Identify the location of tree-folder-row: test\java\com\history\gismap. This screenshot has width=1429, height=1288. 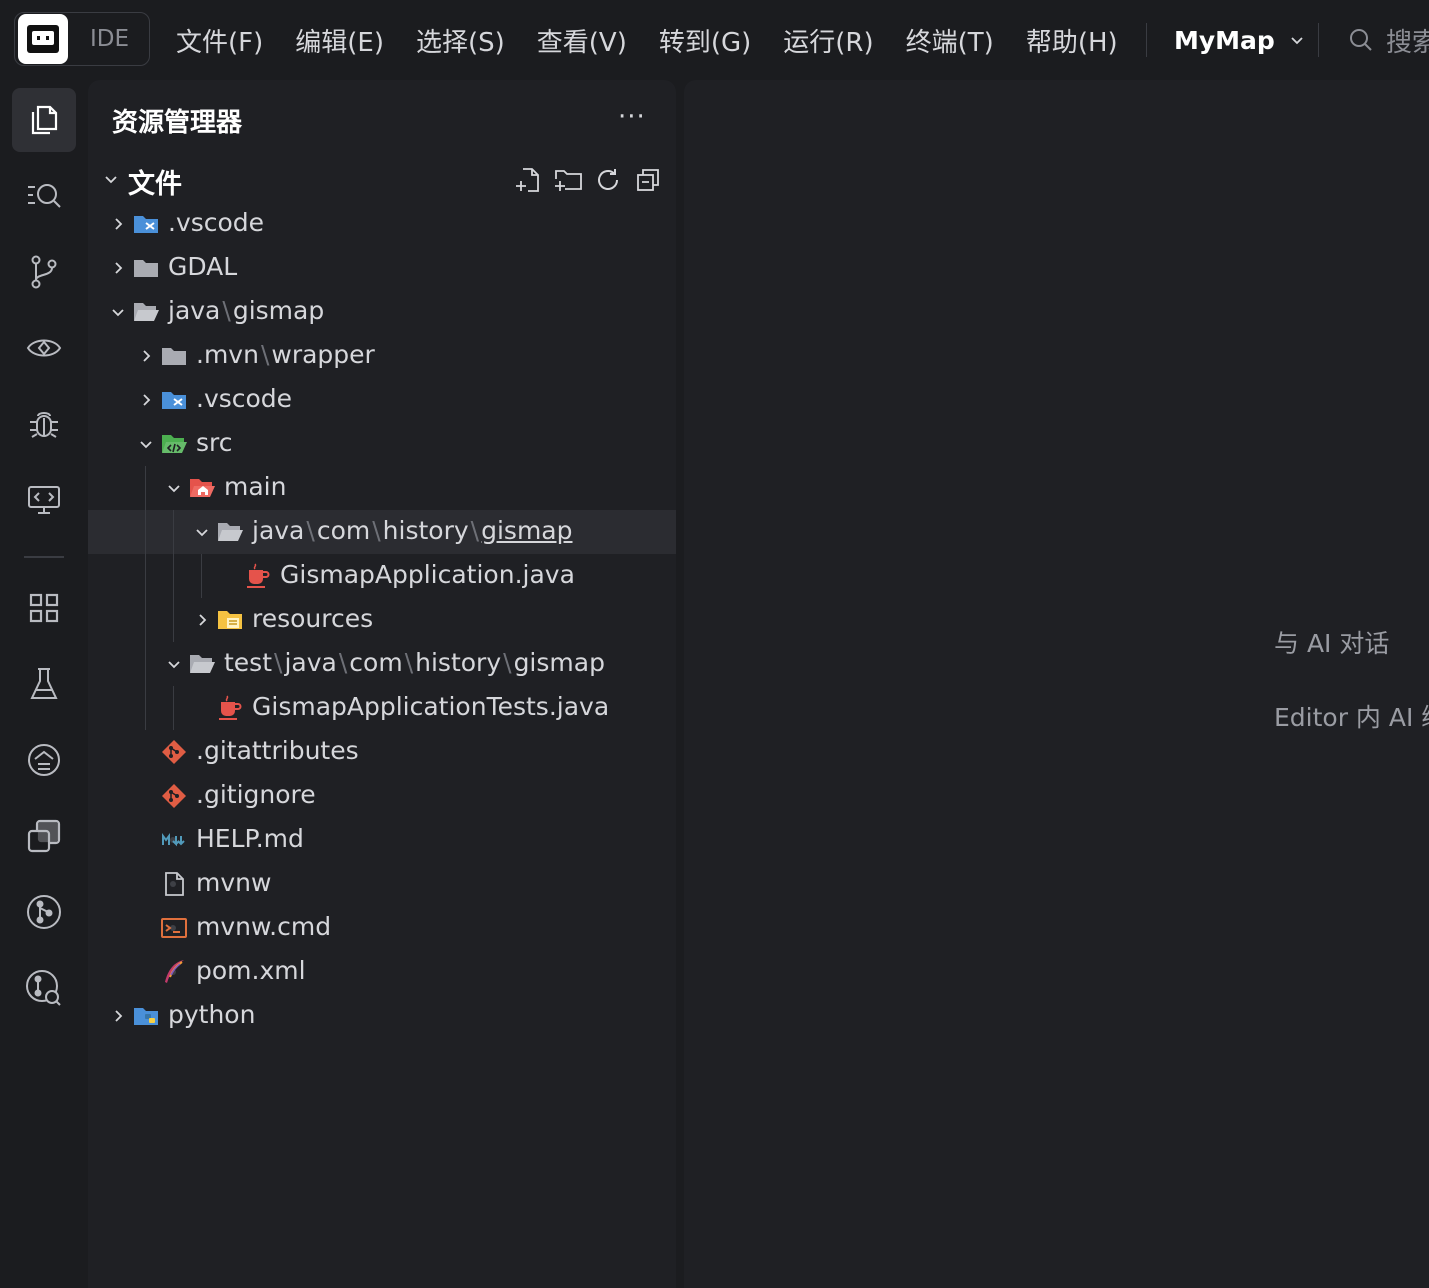
(382, 664).